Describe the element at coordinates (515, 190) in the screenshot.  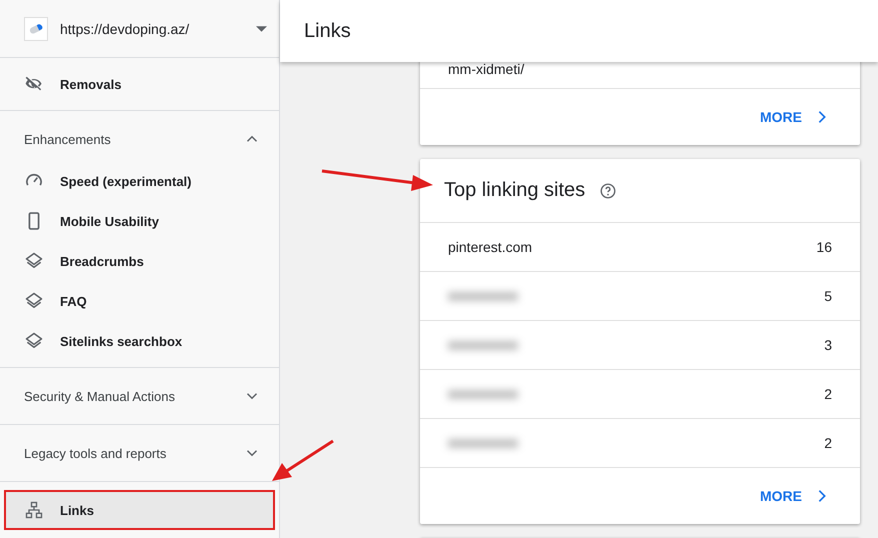
I see `card-title: Top linking sites` at that location.